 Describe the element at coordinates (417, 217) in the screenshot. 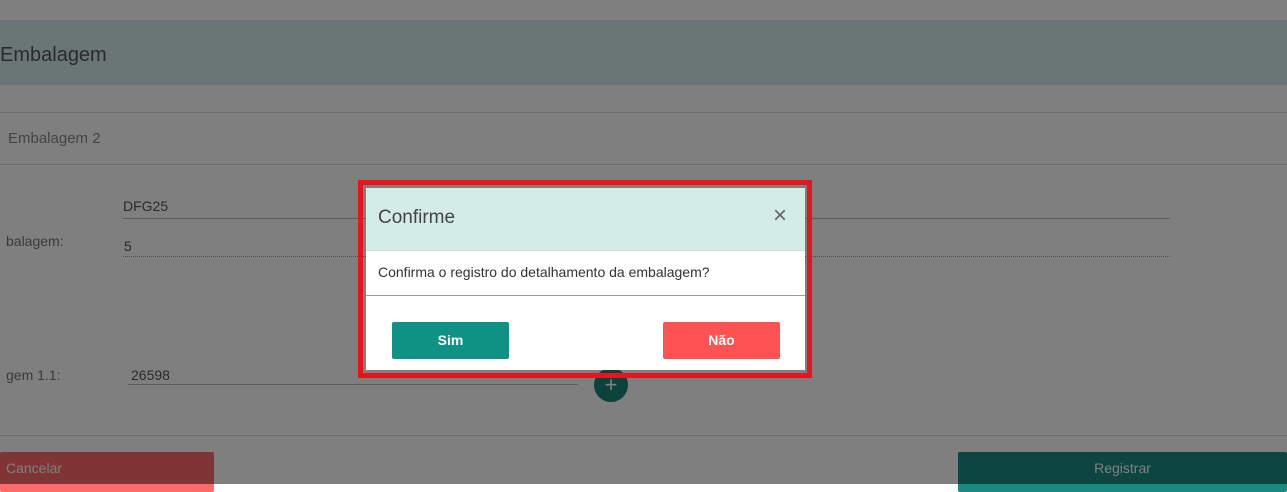

I see `dialog-title: Confirme` at that location.